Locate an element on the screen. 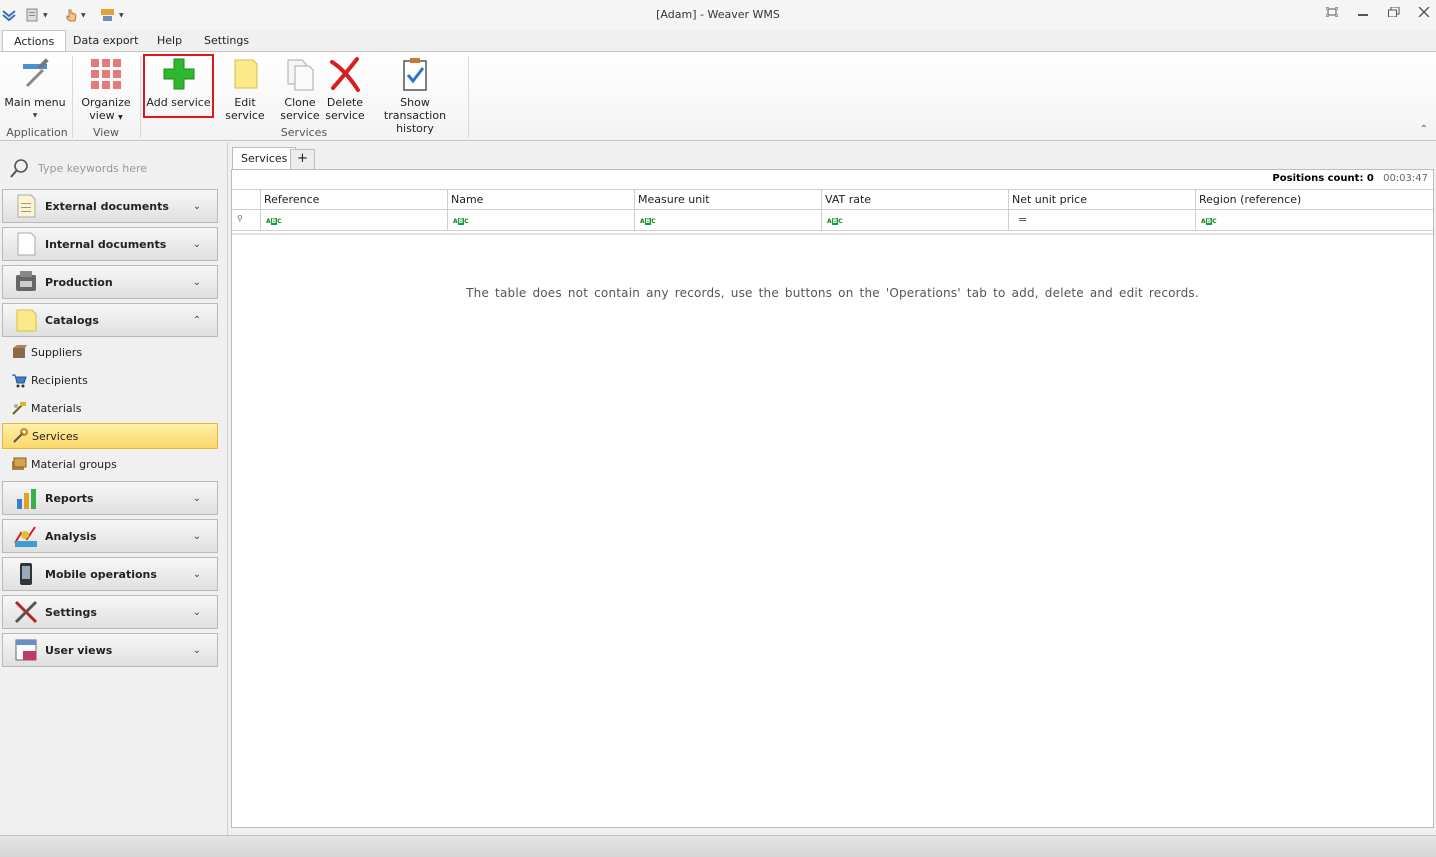 The width and height of the screenshot is (1436, 857). fullscreen-button is located at coordinates (1332, 14).